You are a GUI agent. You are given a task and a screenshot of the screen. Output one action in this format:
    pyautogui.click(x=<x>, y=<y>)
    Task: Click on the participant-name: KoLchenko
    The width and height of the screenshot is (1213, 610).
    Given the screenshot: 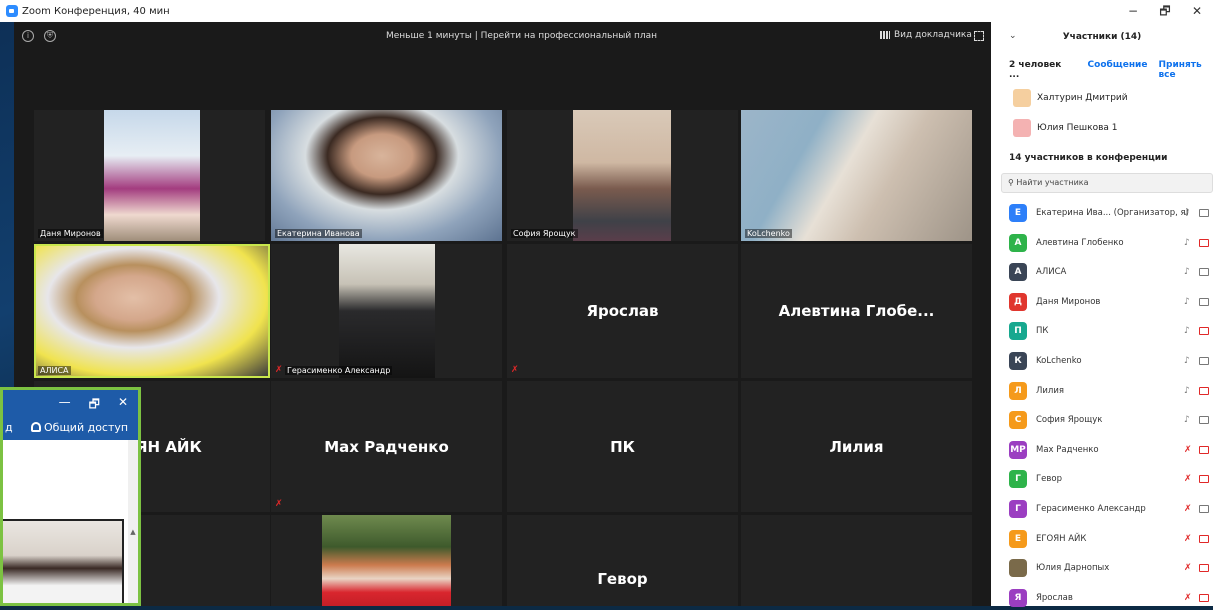 What is the action you would take?
    pyautogui.click(x=1059, y=361)
    